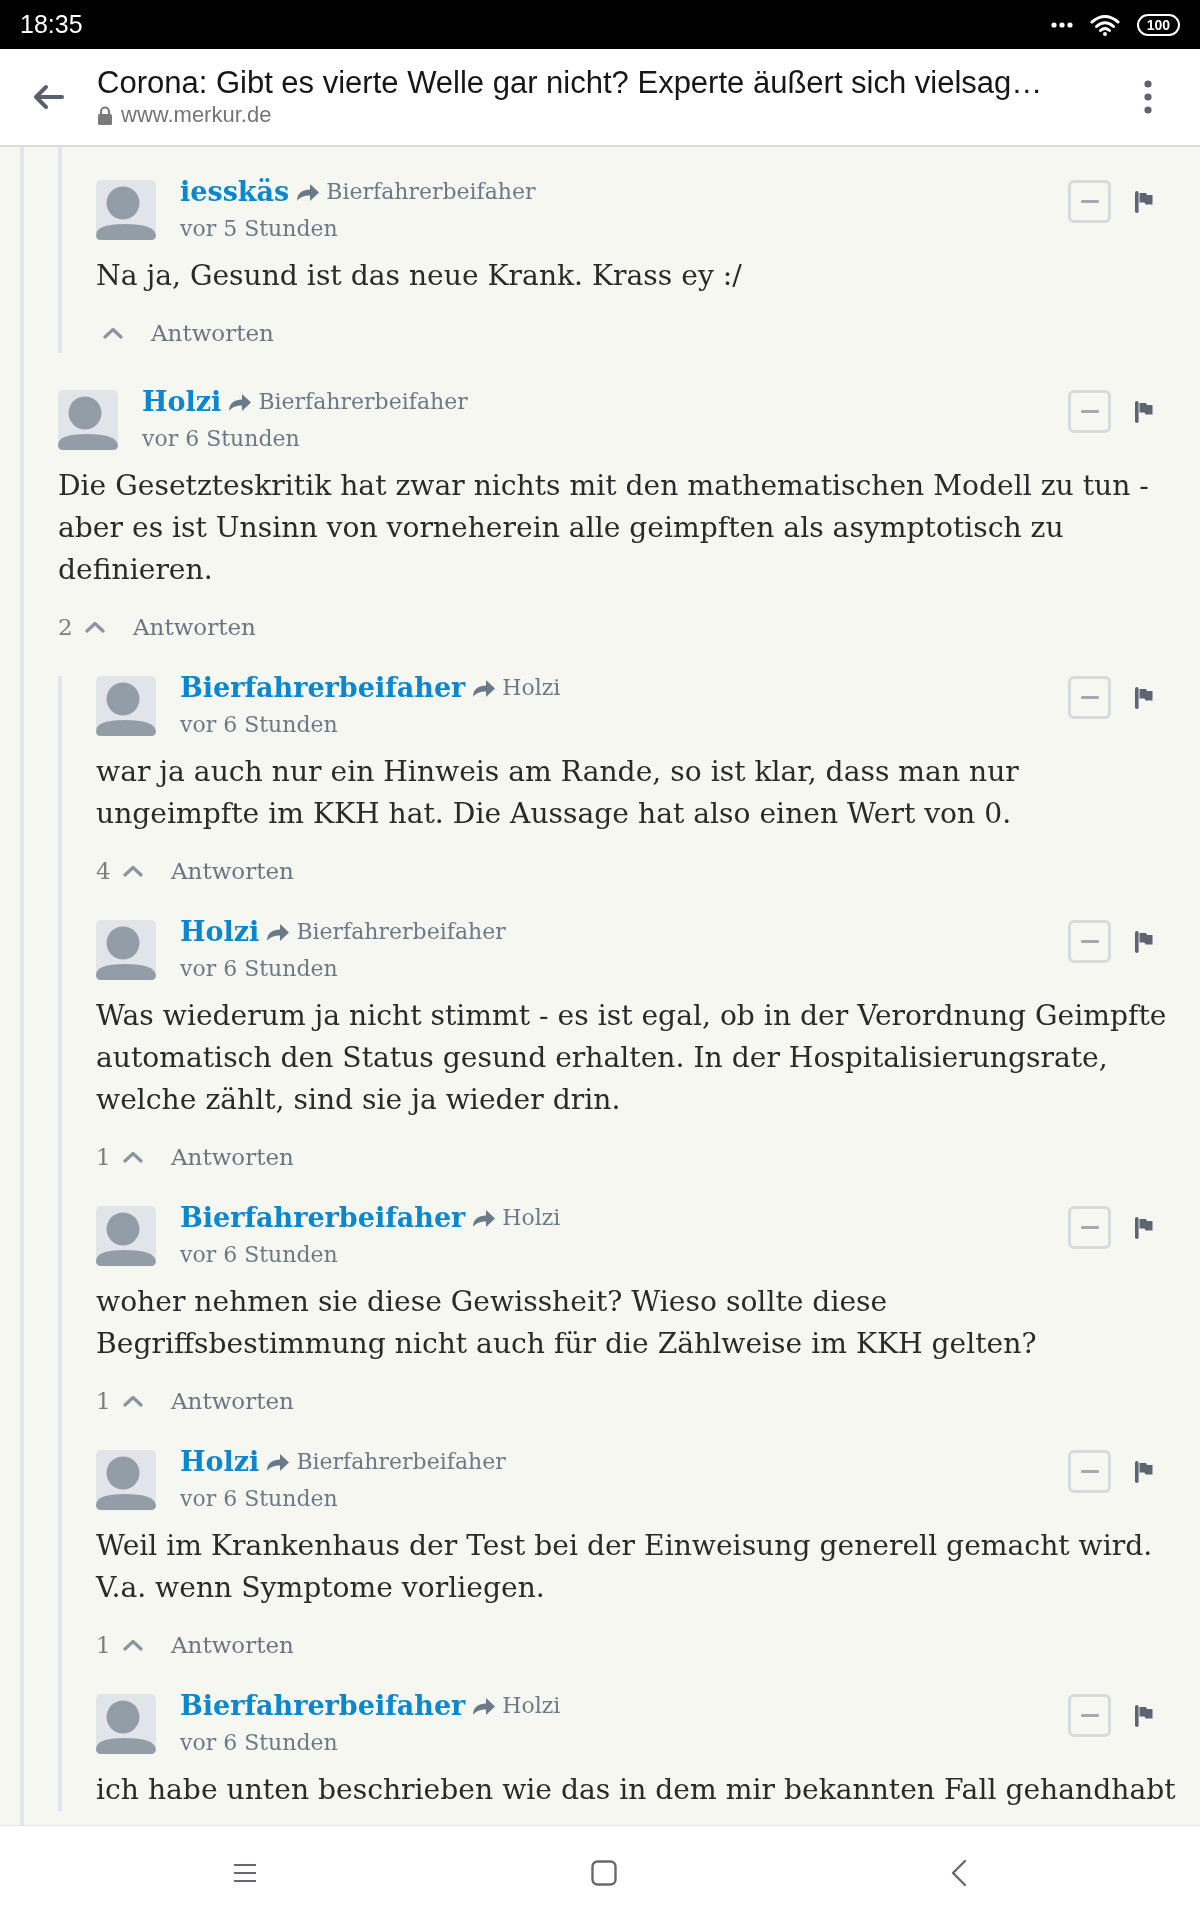 The image size is (1200, 1920). What do you see at coordinates (1148, 97) in the screenshot?
I see `more-options-icon` at bounding box center [1148, 97].